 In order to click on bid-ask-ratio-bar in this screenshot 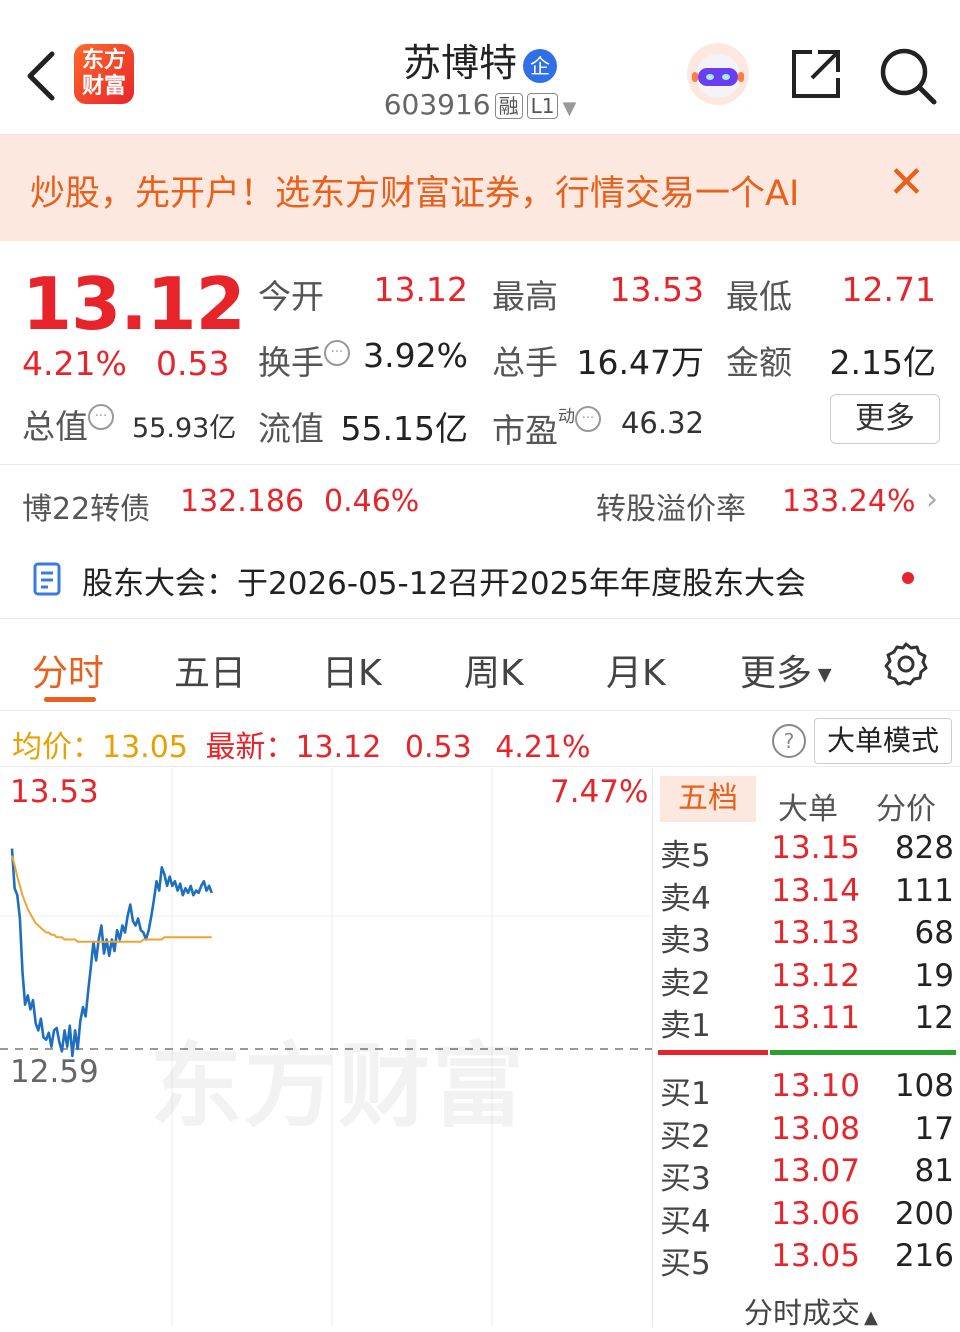, I will do `click(807, 1052)`.